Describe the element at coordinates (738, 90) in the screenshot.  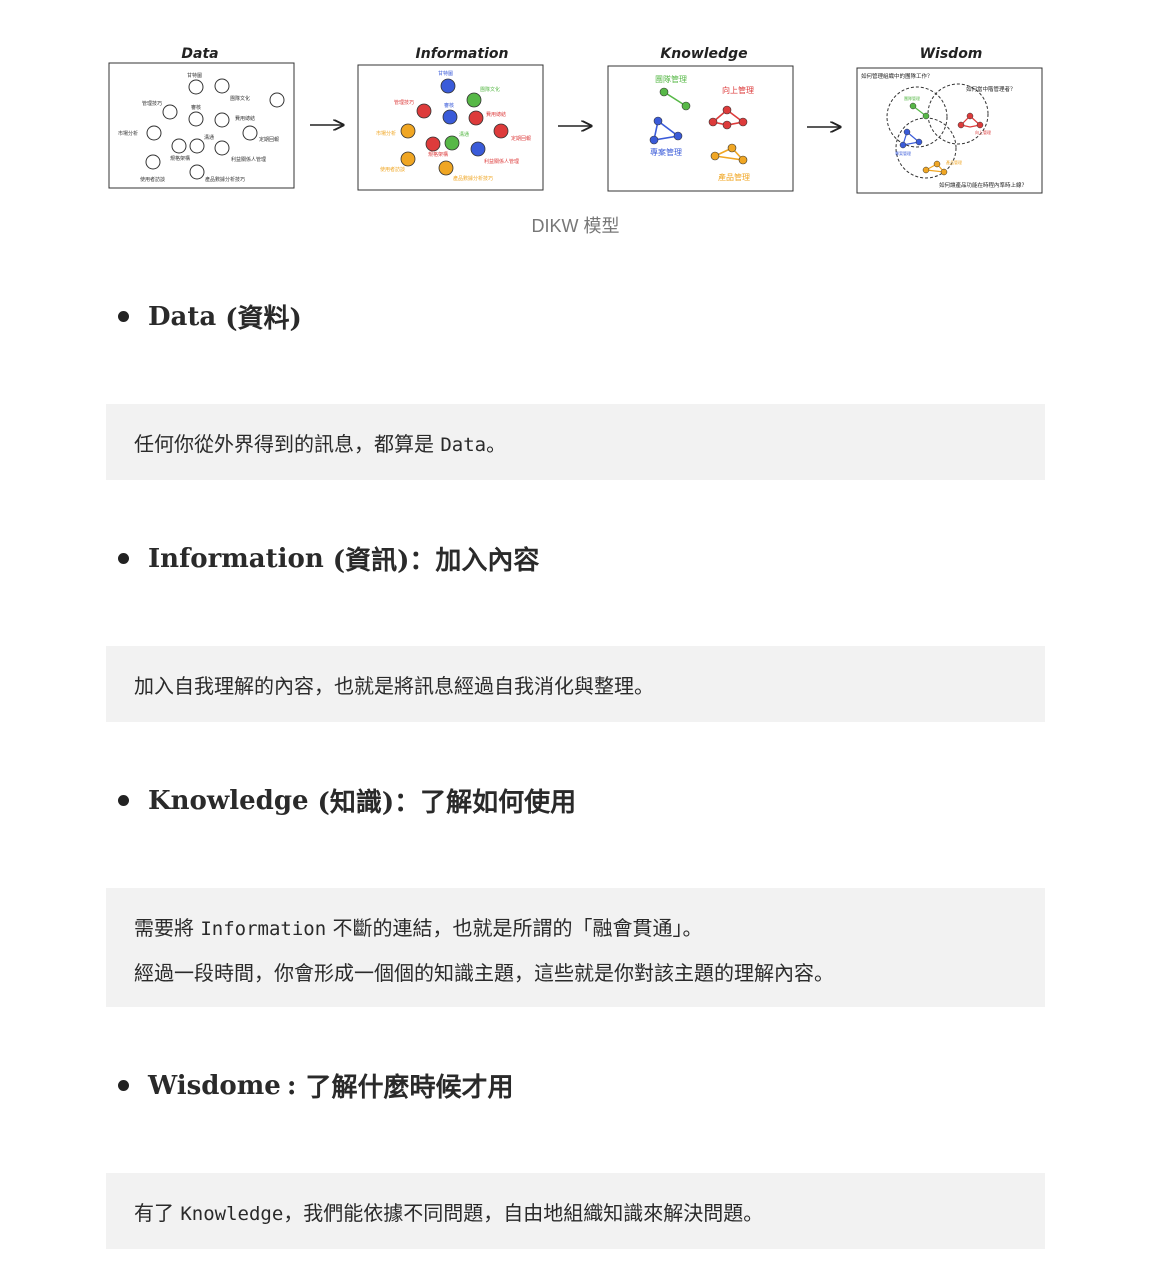
I see `knowledge-label: 向上管理` at that location.